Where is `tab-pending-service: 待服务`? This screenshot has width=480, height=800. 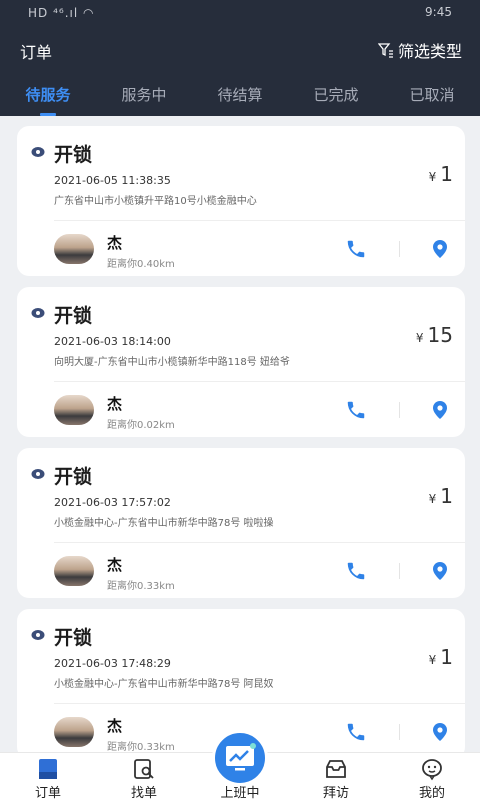 tab-pending-service: 待服务 is located at coordinates (48, 99).